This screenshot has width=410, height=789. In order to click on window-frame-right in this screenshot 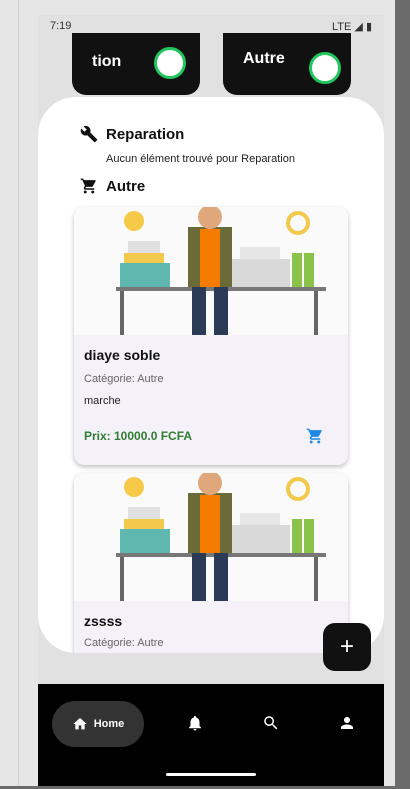, I will do `click(402, 394)`.